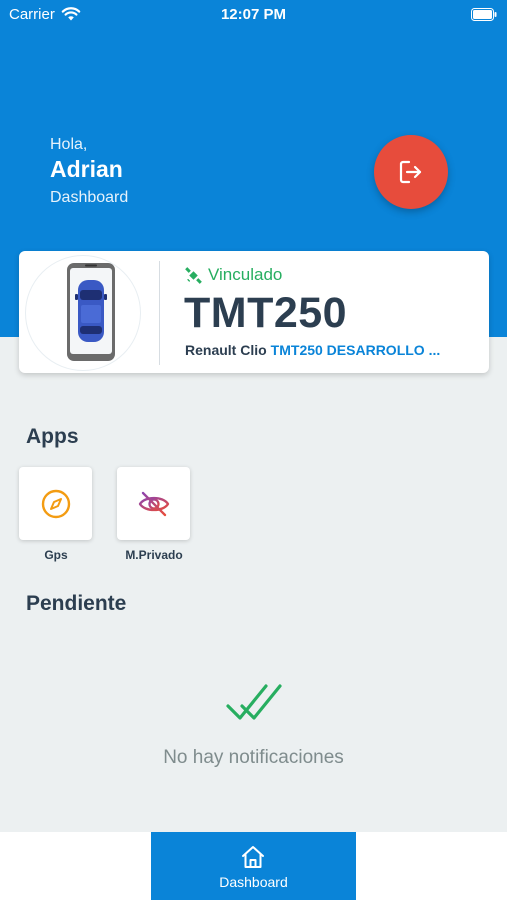  What do you see at coordinates (76, 603) in the screenshot?
I see `pending-title: Pendiente` at bounding box center [76, 603].